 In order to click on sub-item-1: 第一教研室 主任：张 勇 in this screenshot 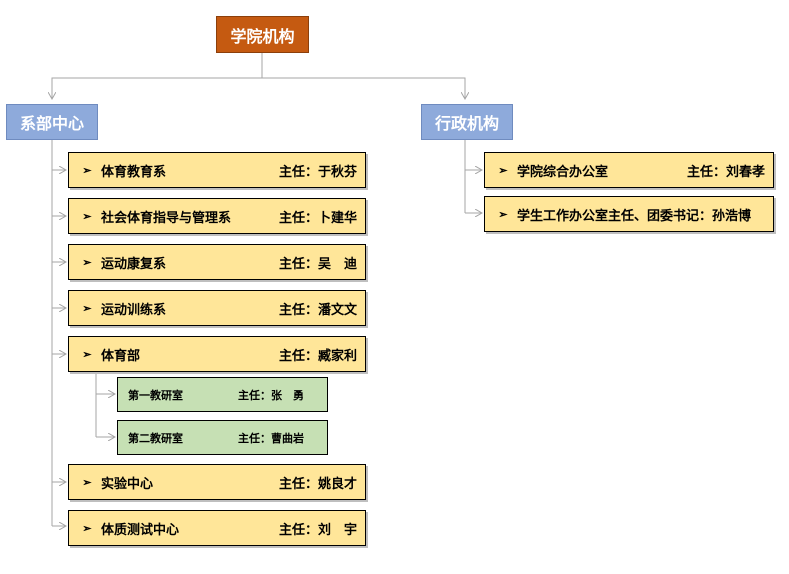, I will do `click(222, 394)`.